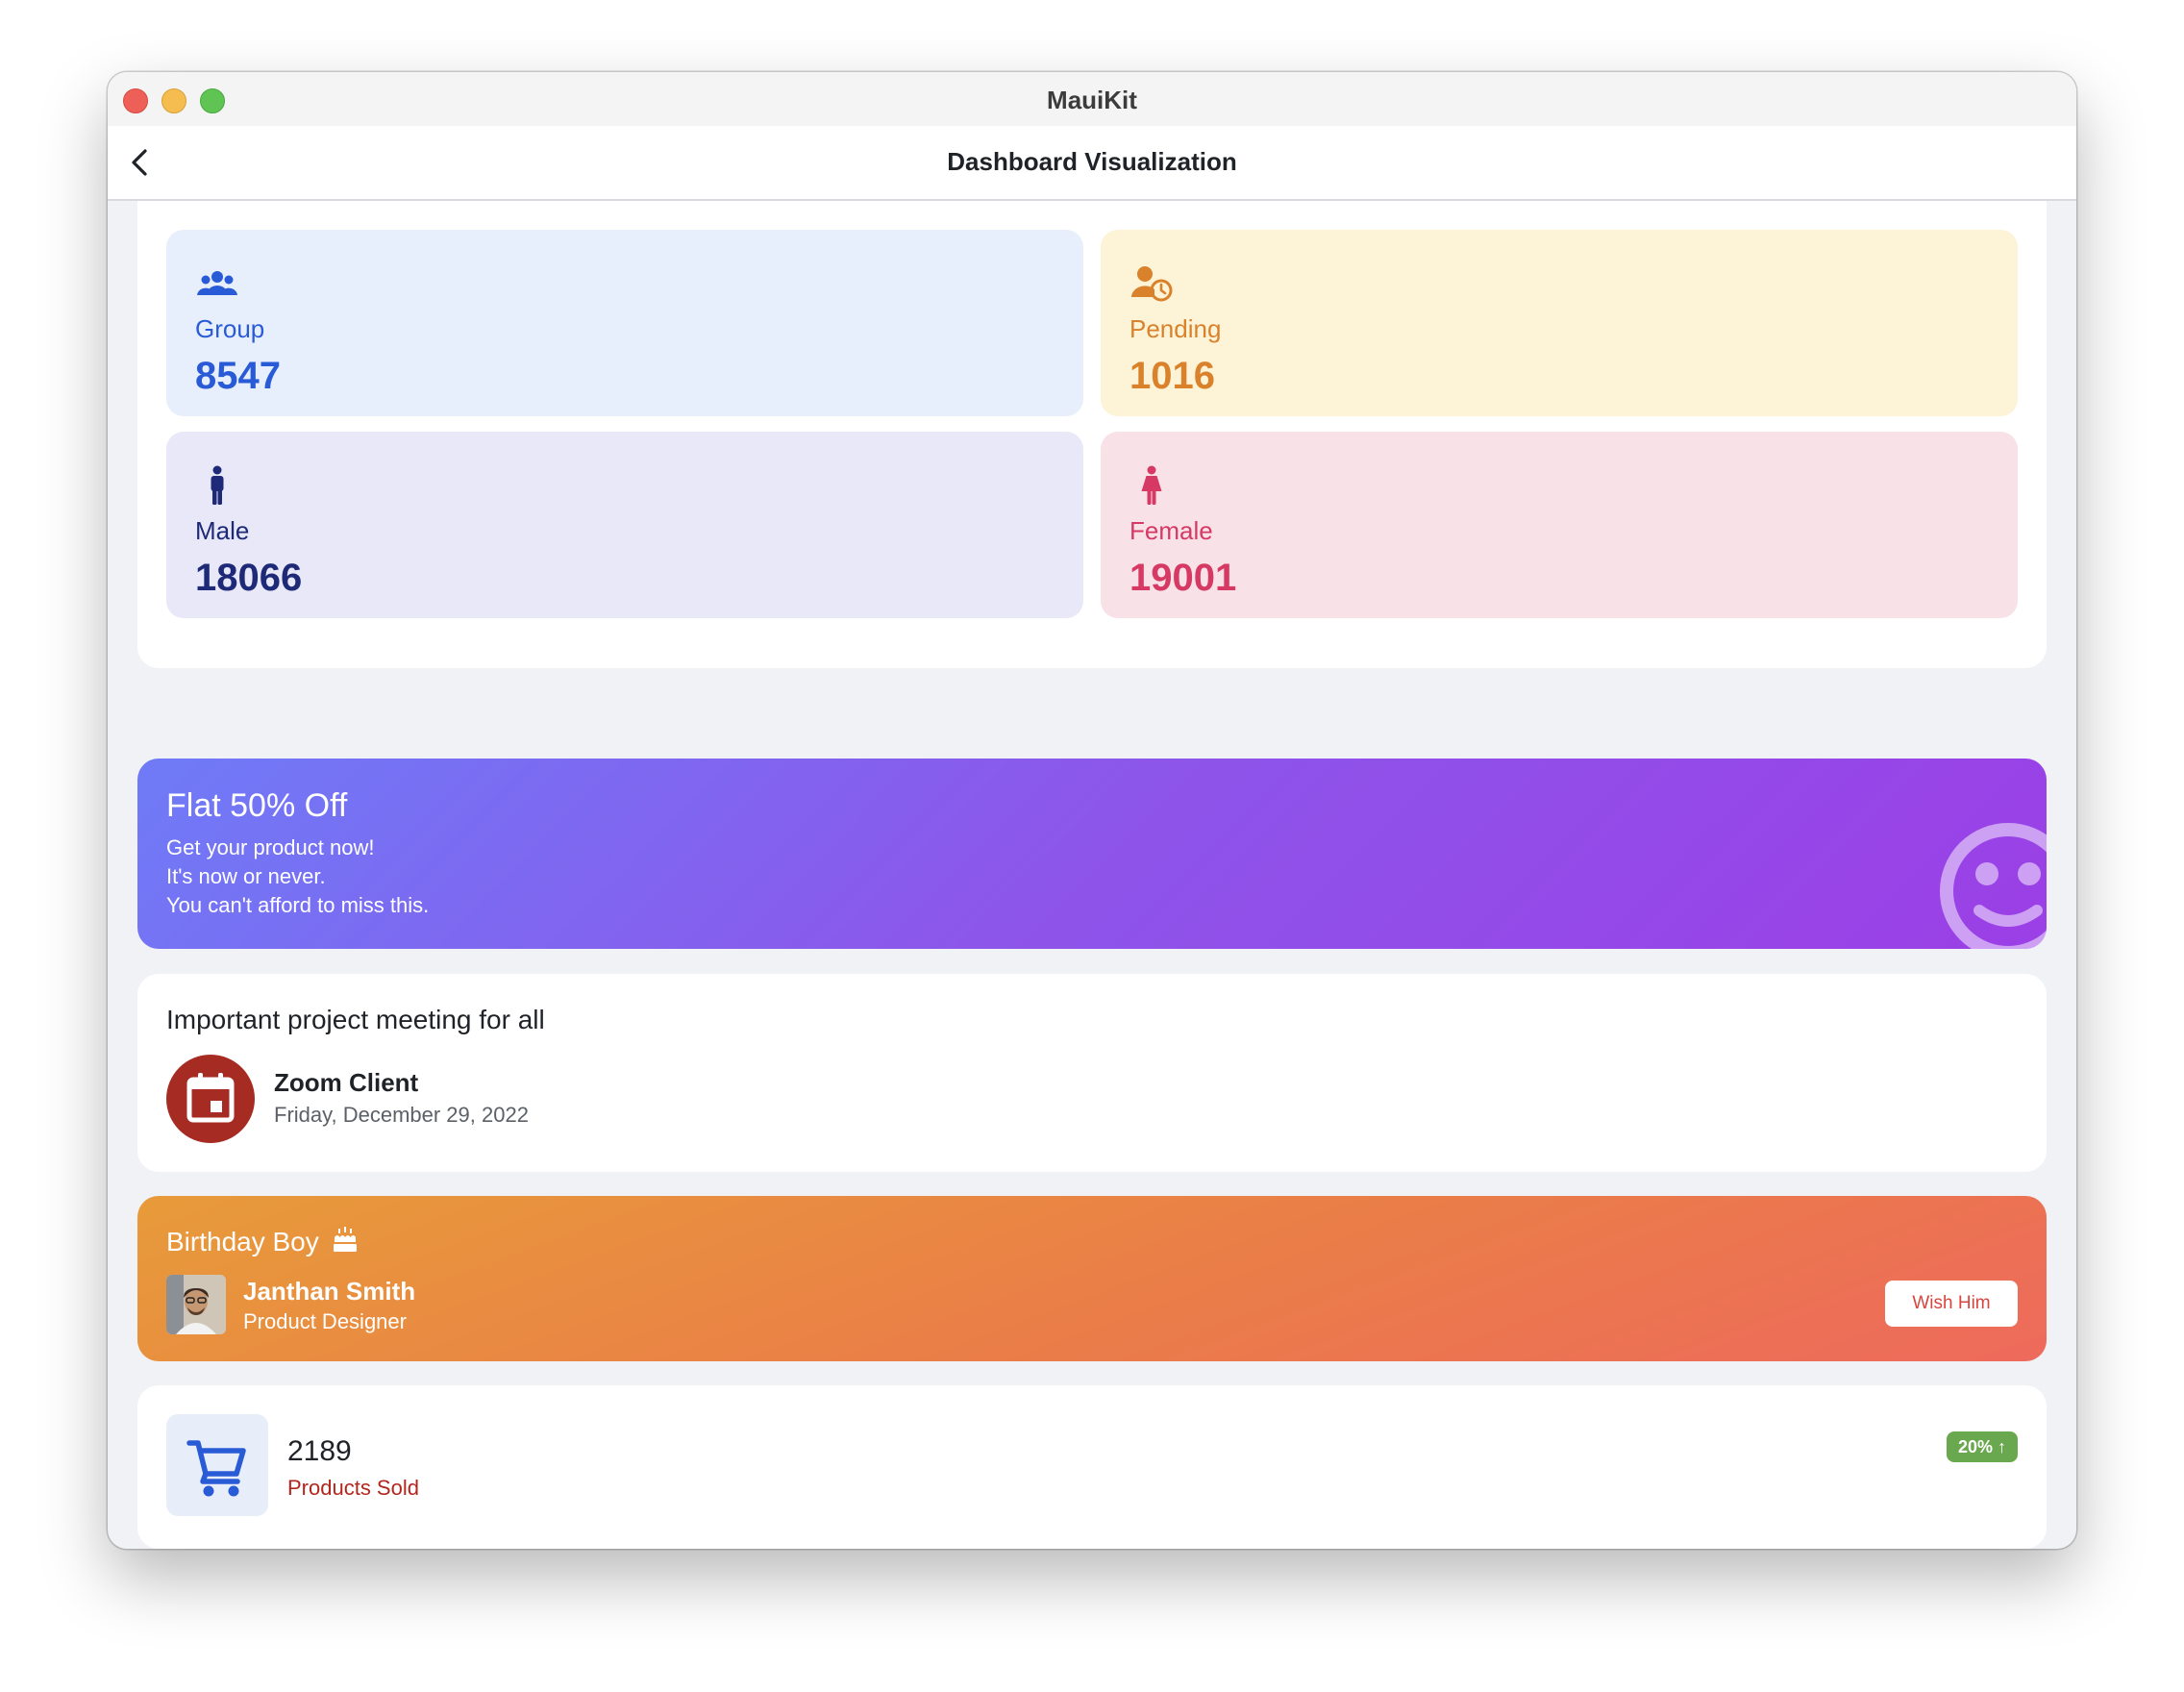 This screenshot has height=1692, width=2184. Describe the element at coordinates (320, 1451) in the screenshot. I see `products-sold-number: 2189` at that location.